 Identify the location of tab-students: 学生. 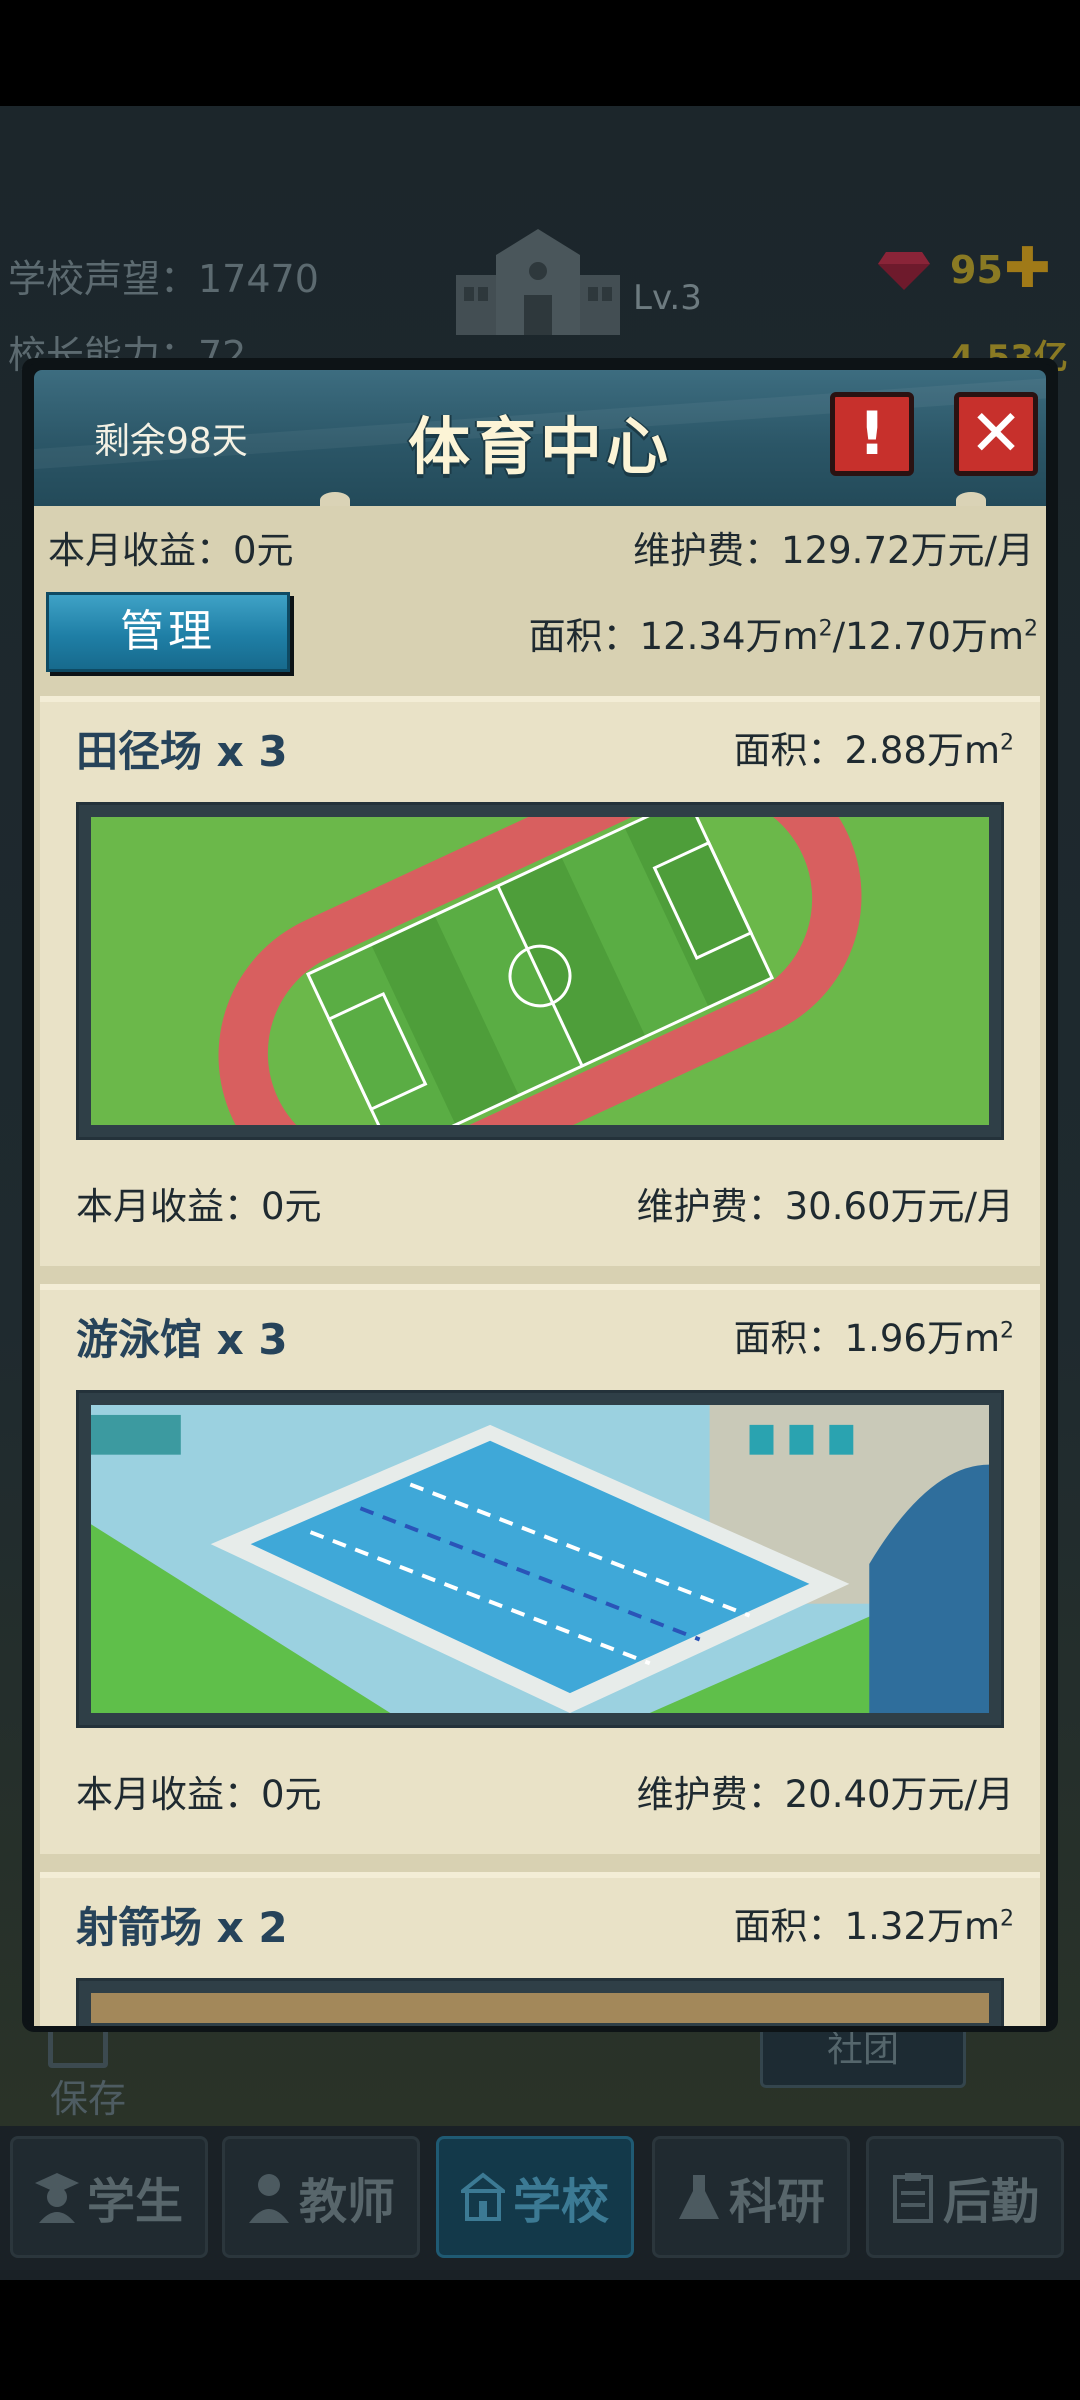
(109, 2197).